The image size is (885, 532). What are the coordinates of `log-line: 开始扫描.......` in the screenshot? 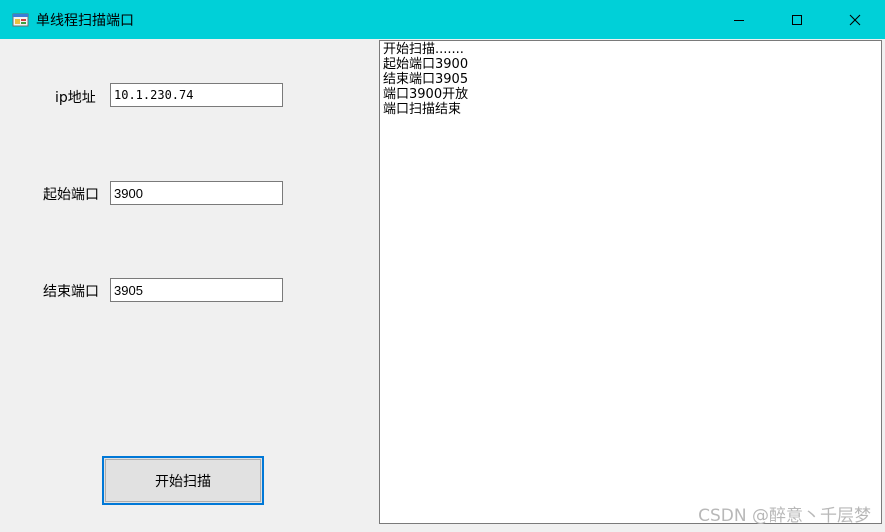 It's located at (423, 49).